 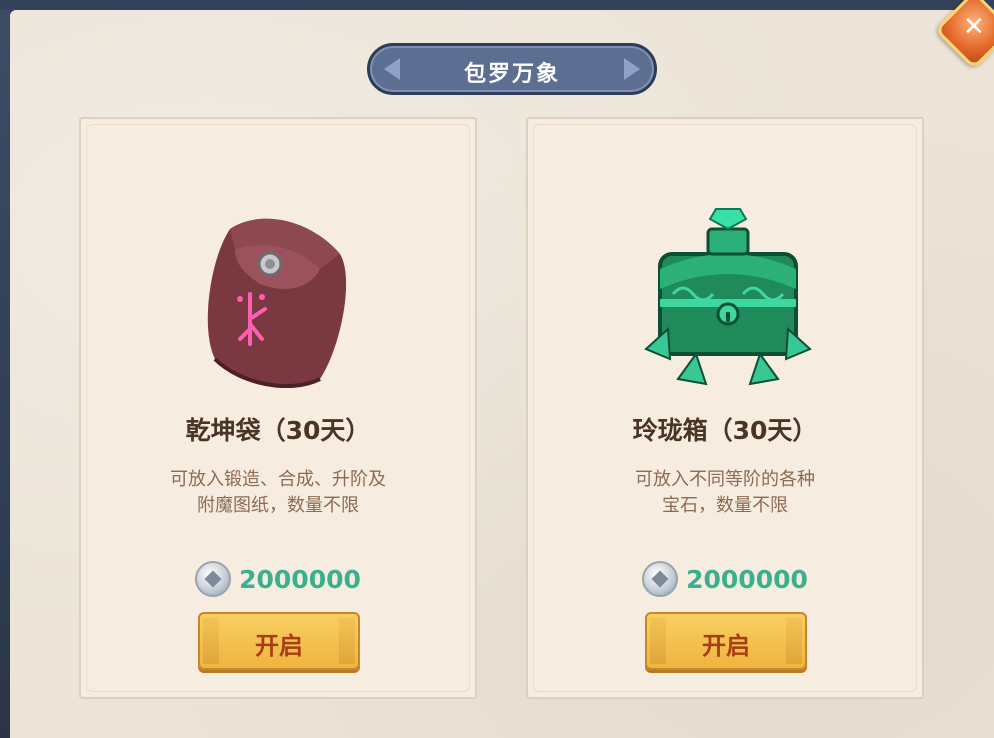 What do you see at coordinates (497, 5) in the screenshot?
I see `background-top` at bounding box center [497, 5].